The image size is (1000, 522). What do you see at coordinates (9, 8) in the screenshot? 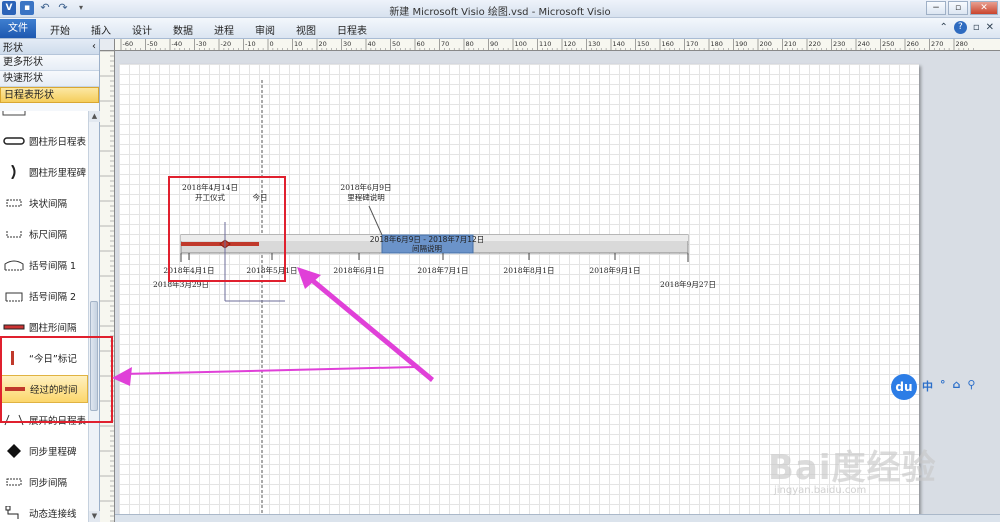
I see `visio-app-icon: V` at bounding box center [9, 8].